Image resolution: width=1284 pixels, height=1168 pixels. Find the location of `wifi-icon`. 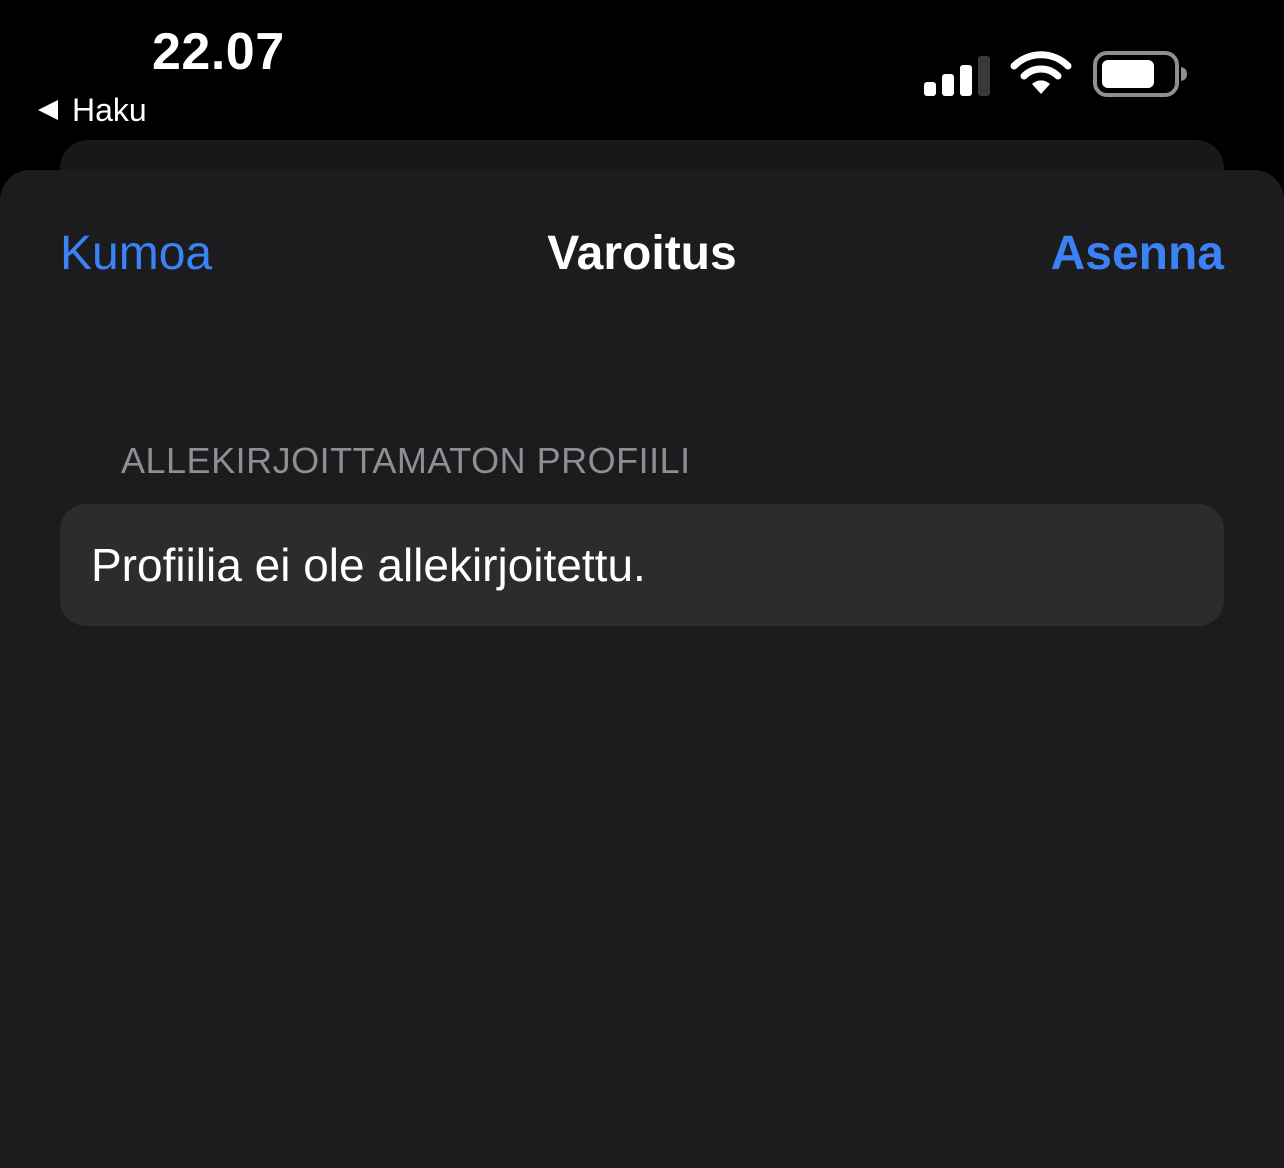

wifi-icon is located at coordinates (1041, 72).